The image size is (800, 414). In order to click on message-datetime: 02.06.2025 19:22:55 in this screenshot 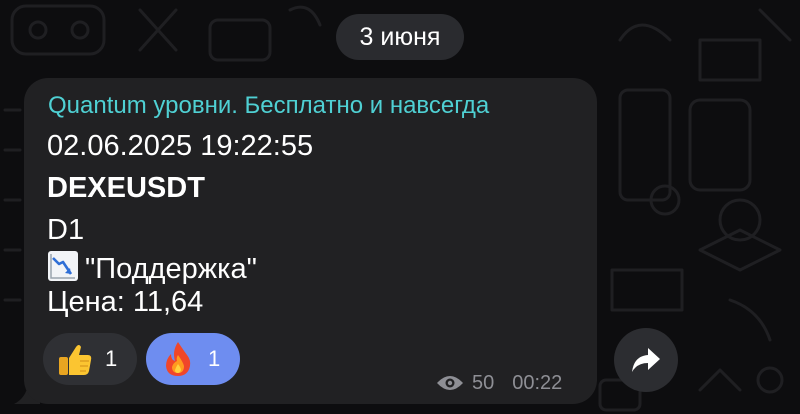, I will do `click(180, 146)`.